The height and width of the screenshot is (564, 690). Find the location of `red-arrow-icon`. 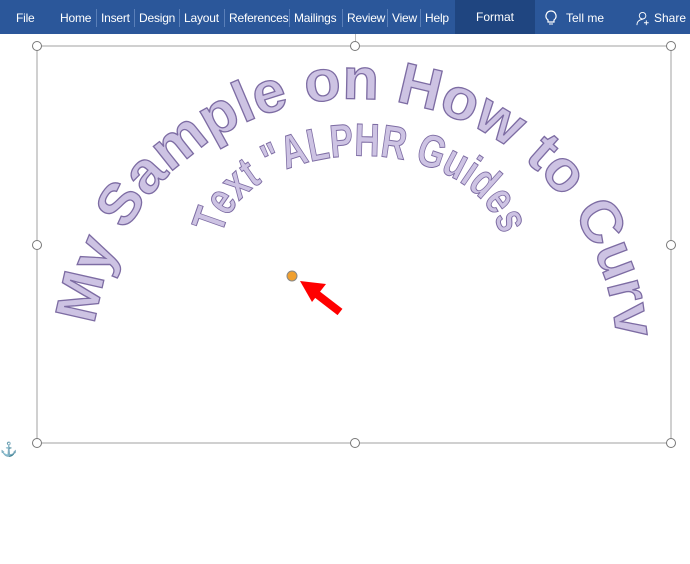

red-arrow-icon is located at coordinates (321, 298).